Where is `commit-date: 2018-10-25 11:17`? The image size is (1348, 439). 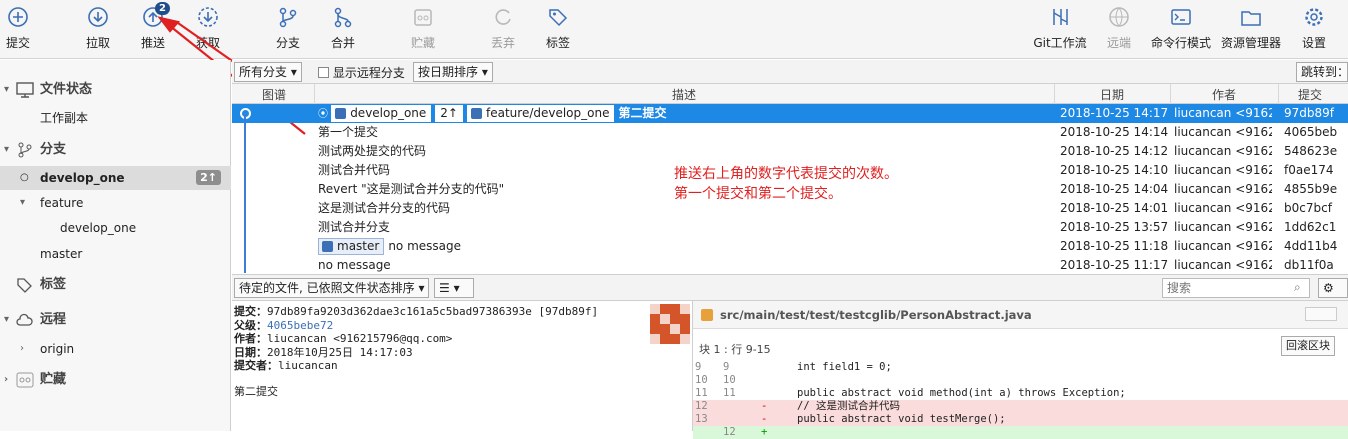
commit-date: 2018-10-25 11:17 is located at coordinates (1114, 265).